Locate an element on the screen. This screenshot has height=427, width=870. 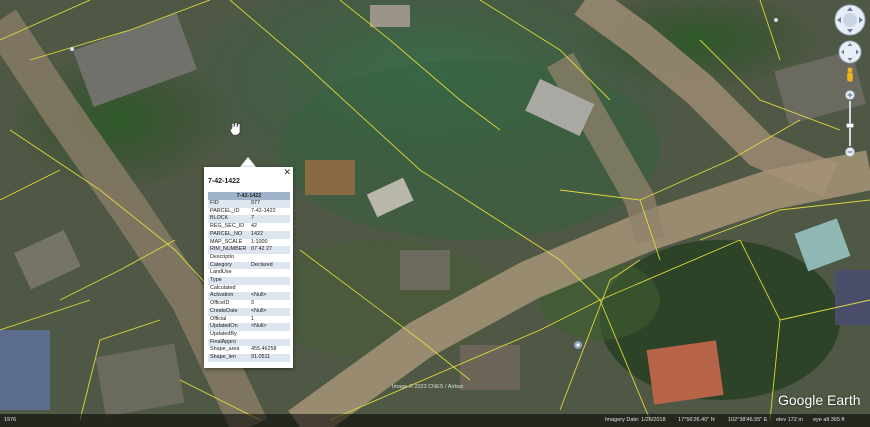
attribute-value: 1 is located at coordinates (269, 319).